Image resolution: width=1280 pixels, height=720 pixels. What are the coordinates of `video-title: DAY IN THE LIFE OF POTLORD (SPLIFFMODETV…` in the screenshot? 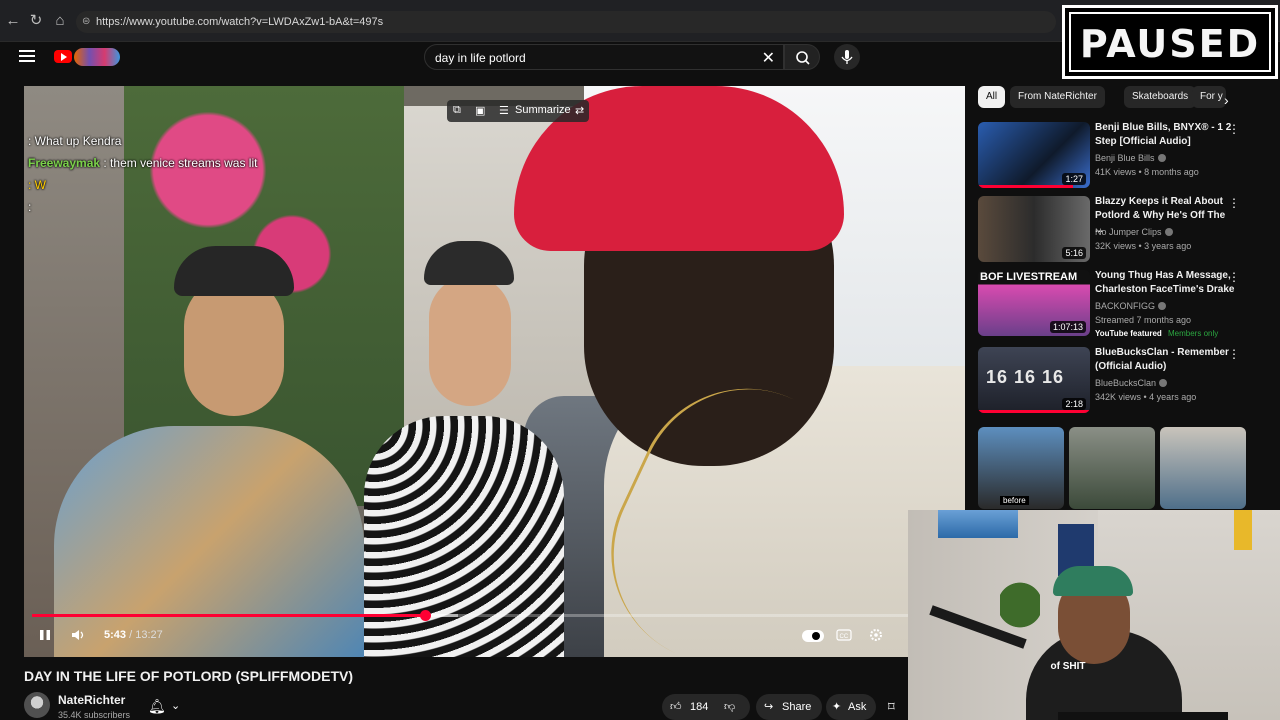 It's located at (189, 676).